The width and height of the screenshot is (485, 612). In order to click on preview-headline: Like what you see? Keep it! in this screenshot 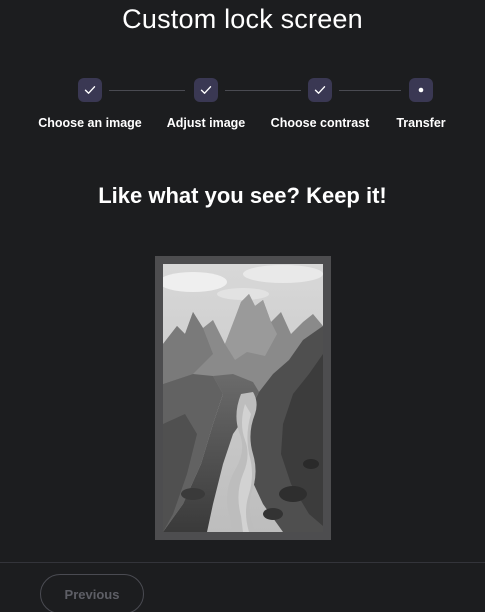, I will do `click(242, 195)`.